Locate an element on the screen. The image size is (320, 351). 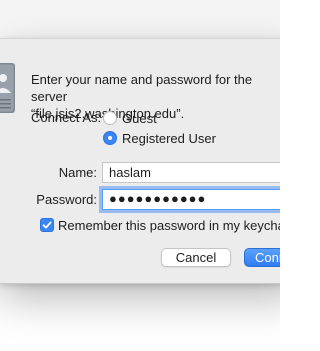
radio-guest: Guest is located at coordinates (130, 118).